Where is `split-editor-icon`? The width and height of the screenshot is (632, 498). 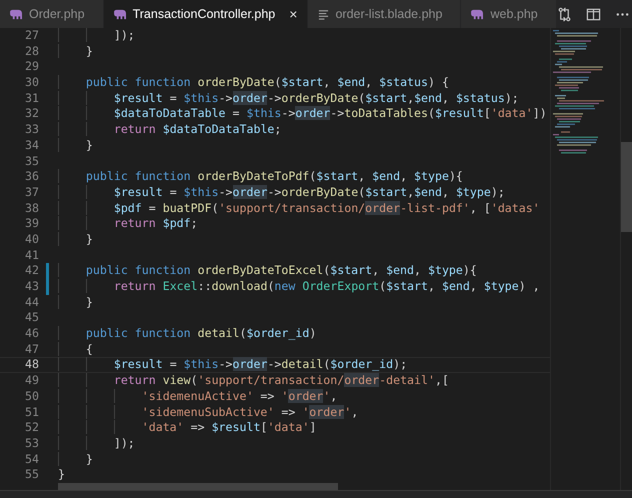
split-editor-icon is located at coordinates (593, 14).